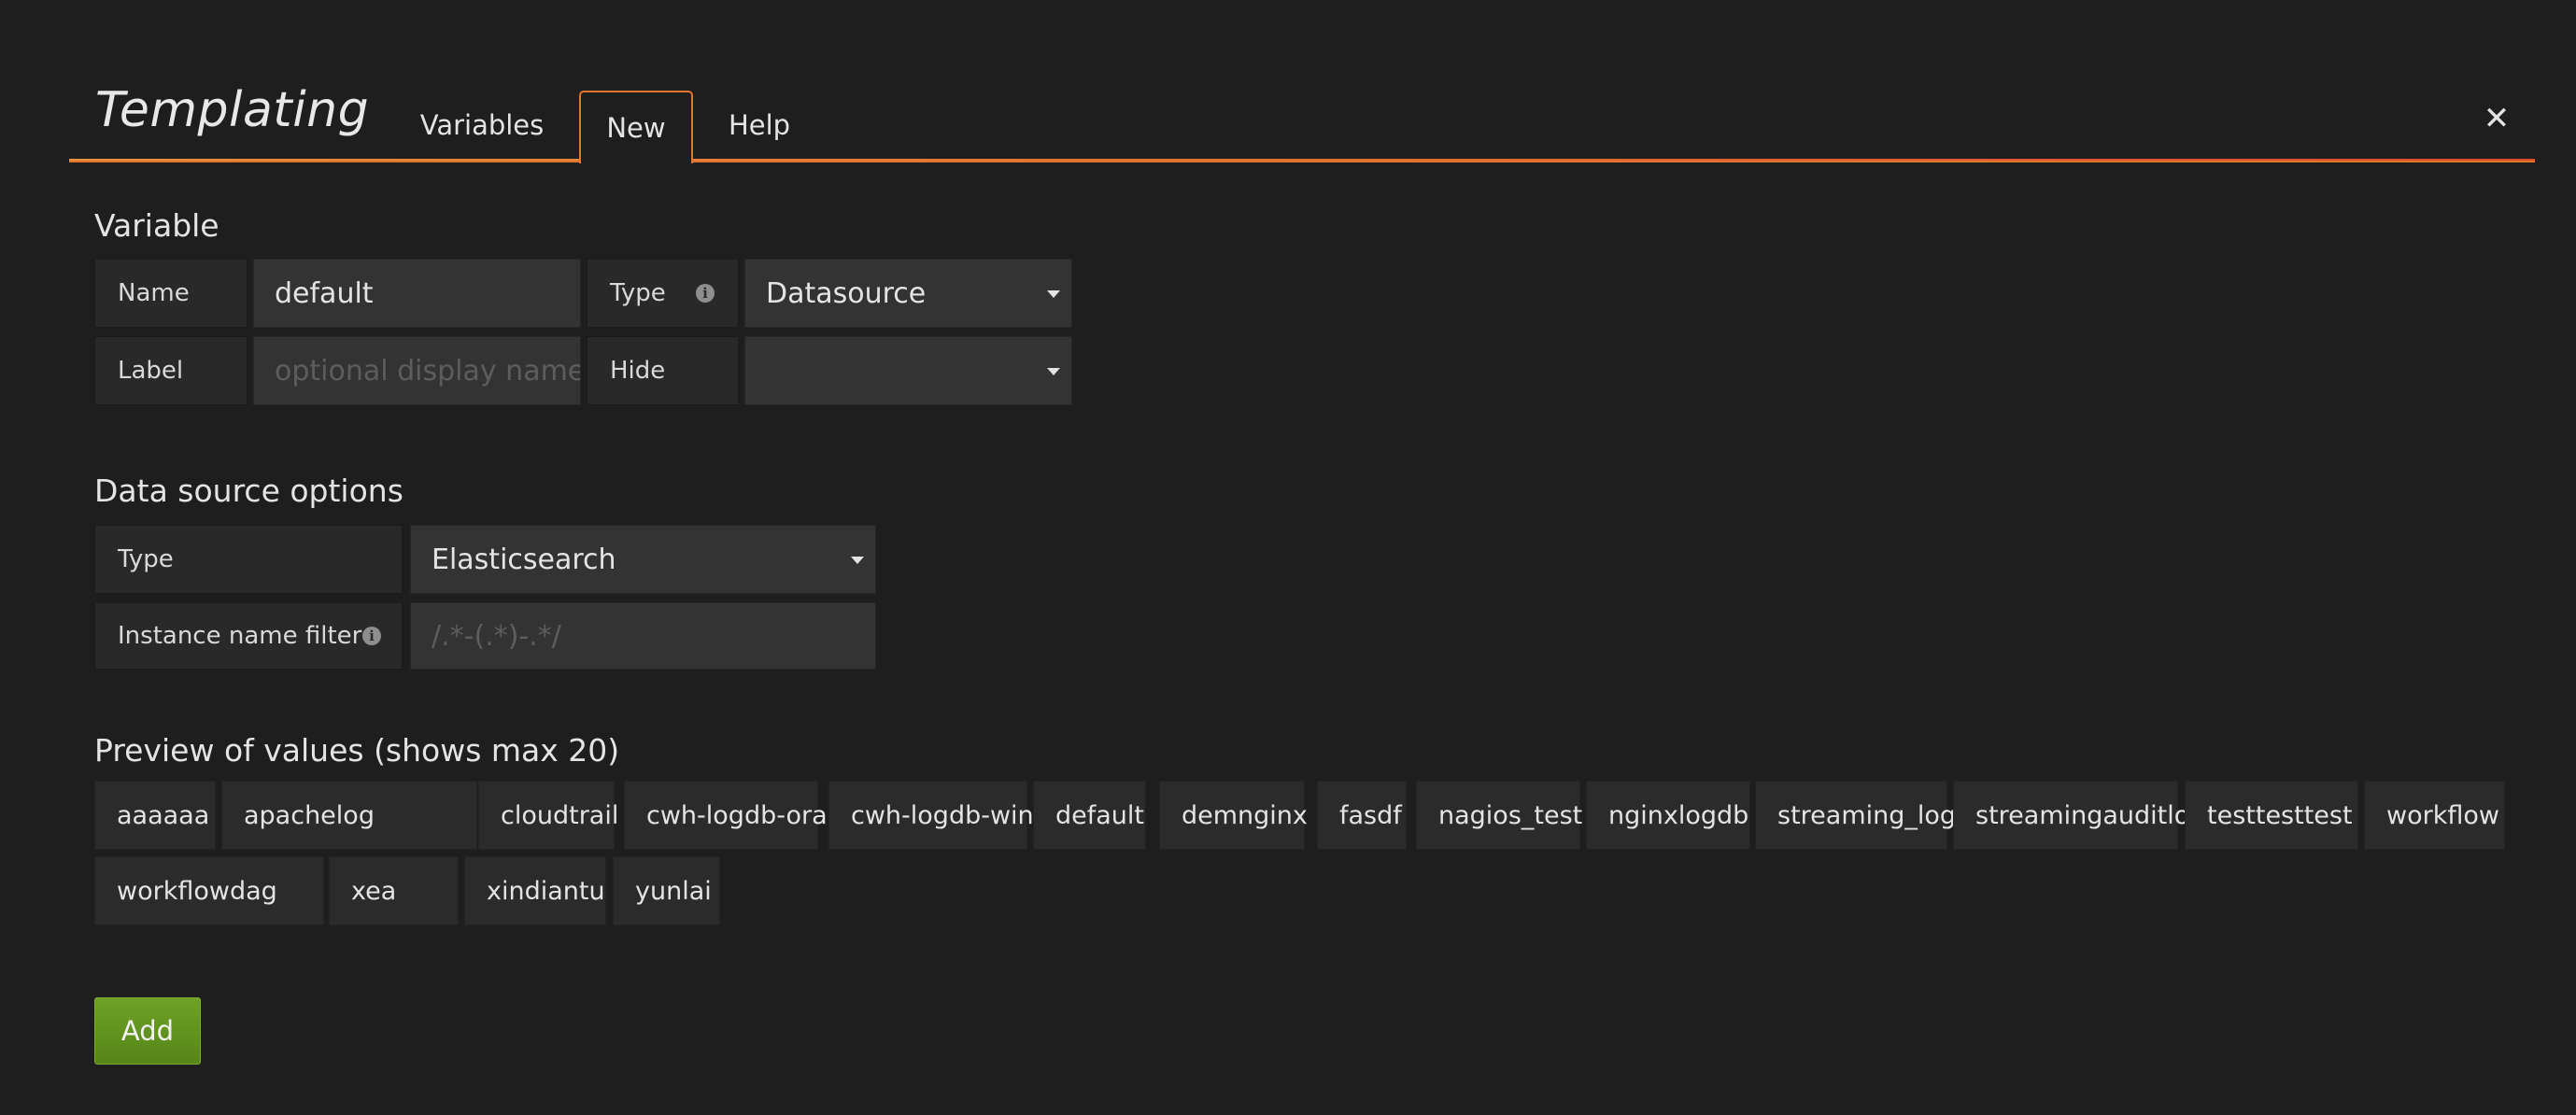  What do you see at coordinates (349, 815) in the screenshot?
I see `preview-value-chip: apachelog` at bounding box center [349, 815].